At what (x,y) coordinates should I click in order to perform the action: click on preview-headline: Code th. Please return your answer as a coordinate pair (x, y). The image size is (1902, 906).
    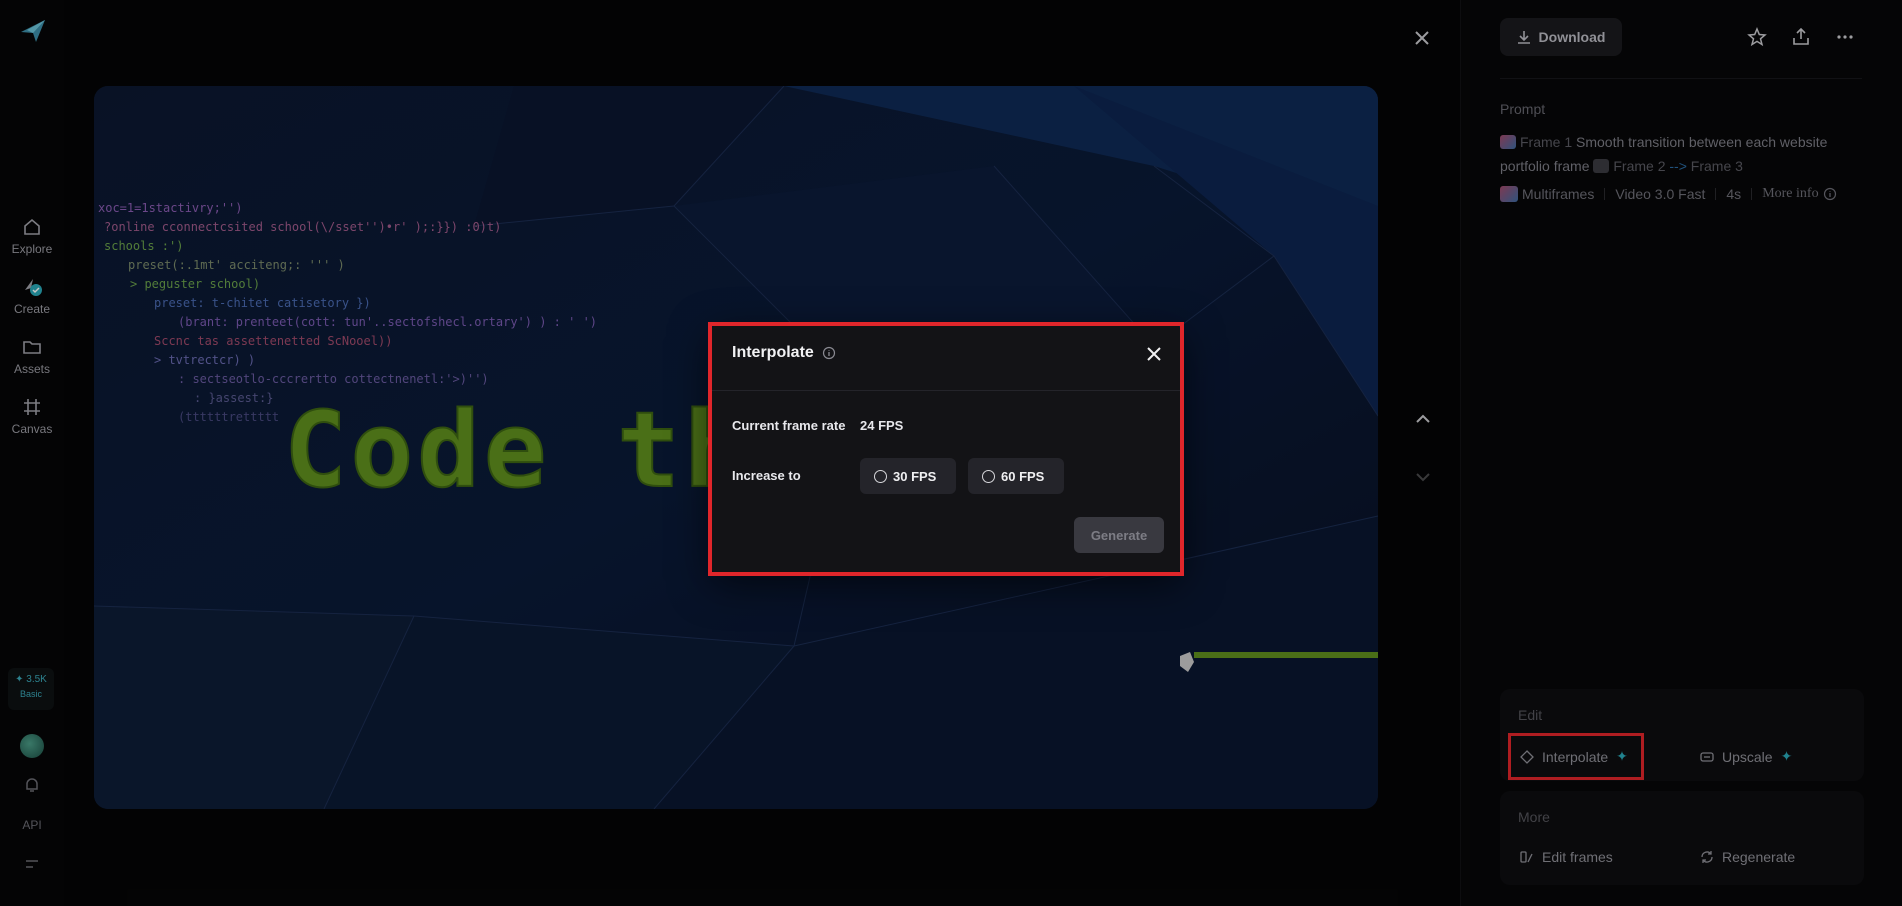
    Looking at the image, I should click on (517, 450).